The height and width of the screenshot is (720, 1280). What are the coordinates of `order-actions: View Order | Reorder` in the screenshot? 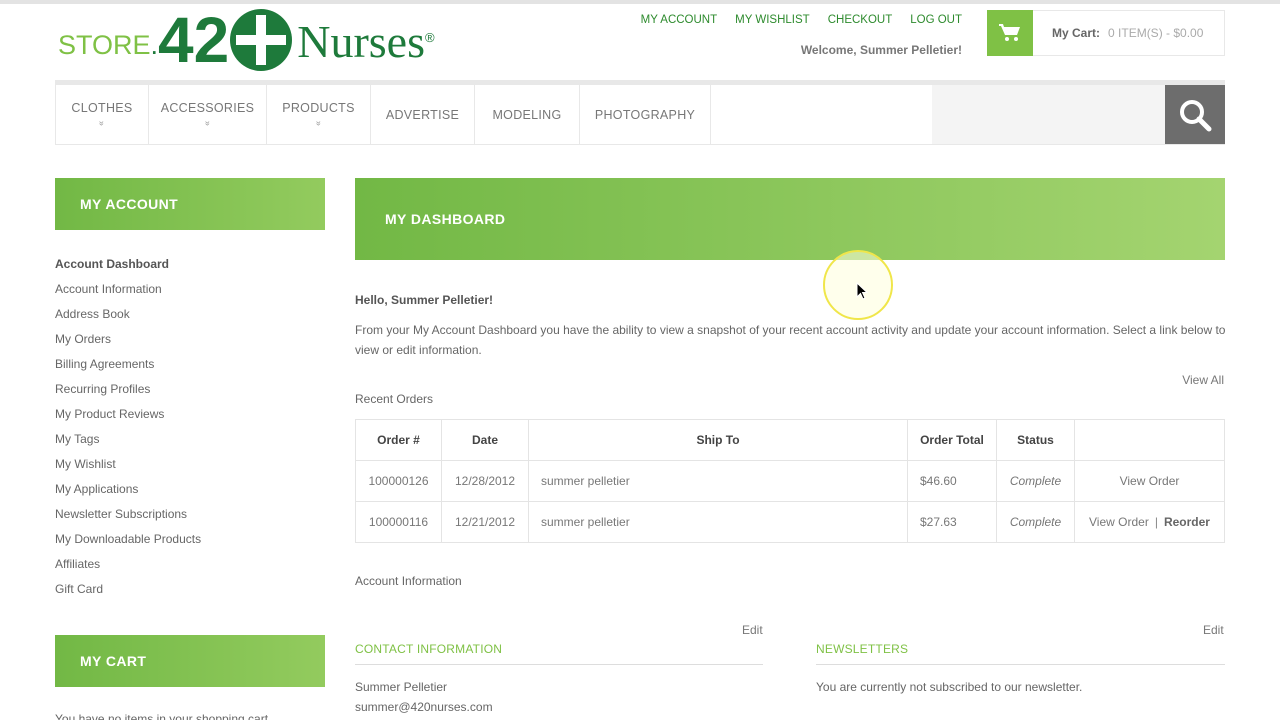 It's located at (1149, 522).